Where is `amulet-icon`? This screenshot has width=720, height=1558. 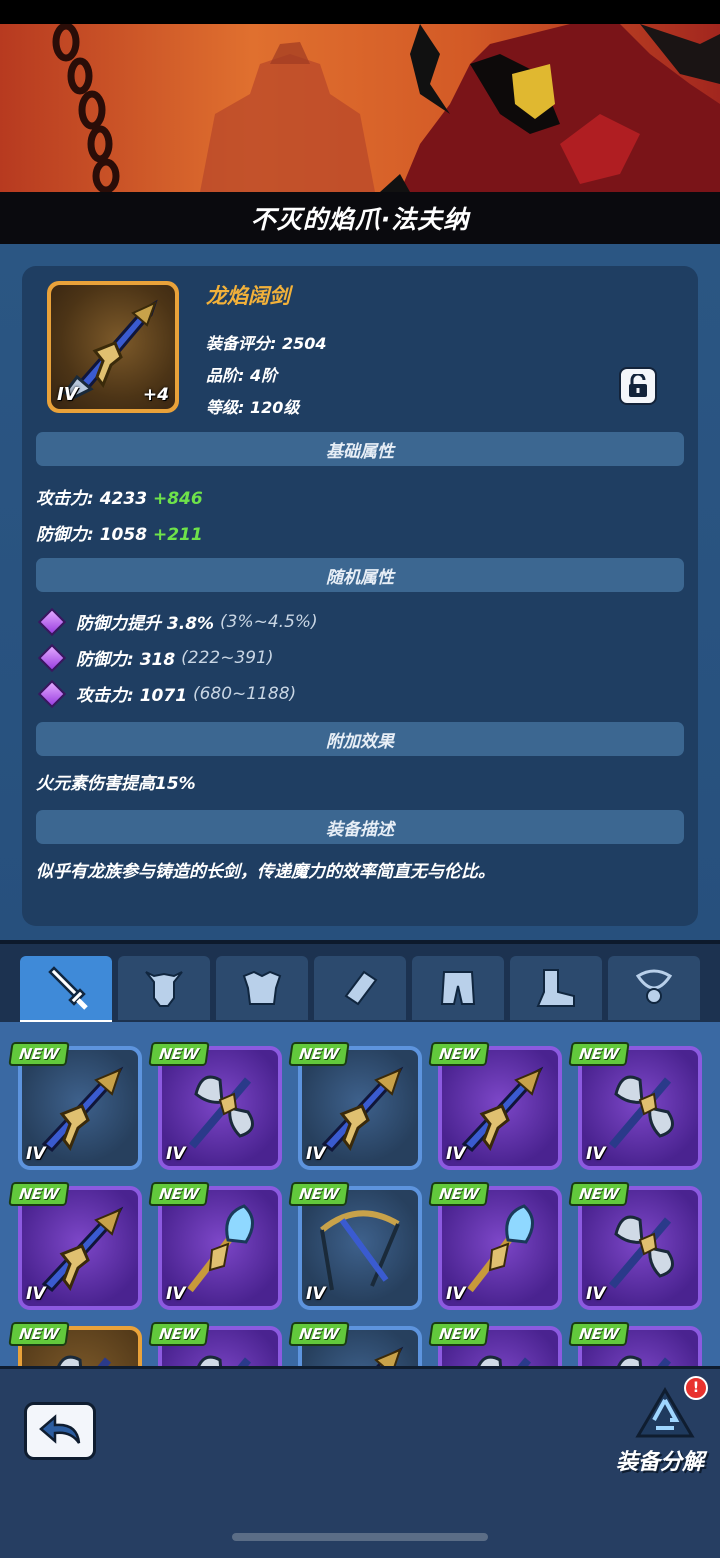
amulet-icon is located at coordinates (654, 986).